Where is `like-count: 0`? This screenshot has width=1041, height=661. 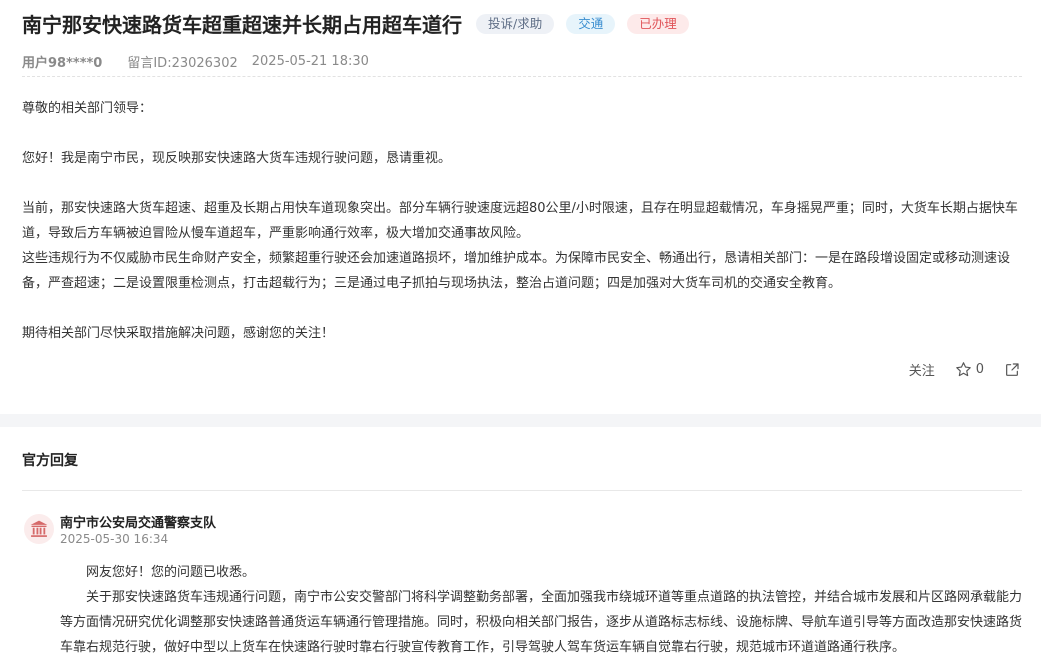 like-count: 0 is located at coordinates (979, 369).